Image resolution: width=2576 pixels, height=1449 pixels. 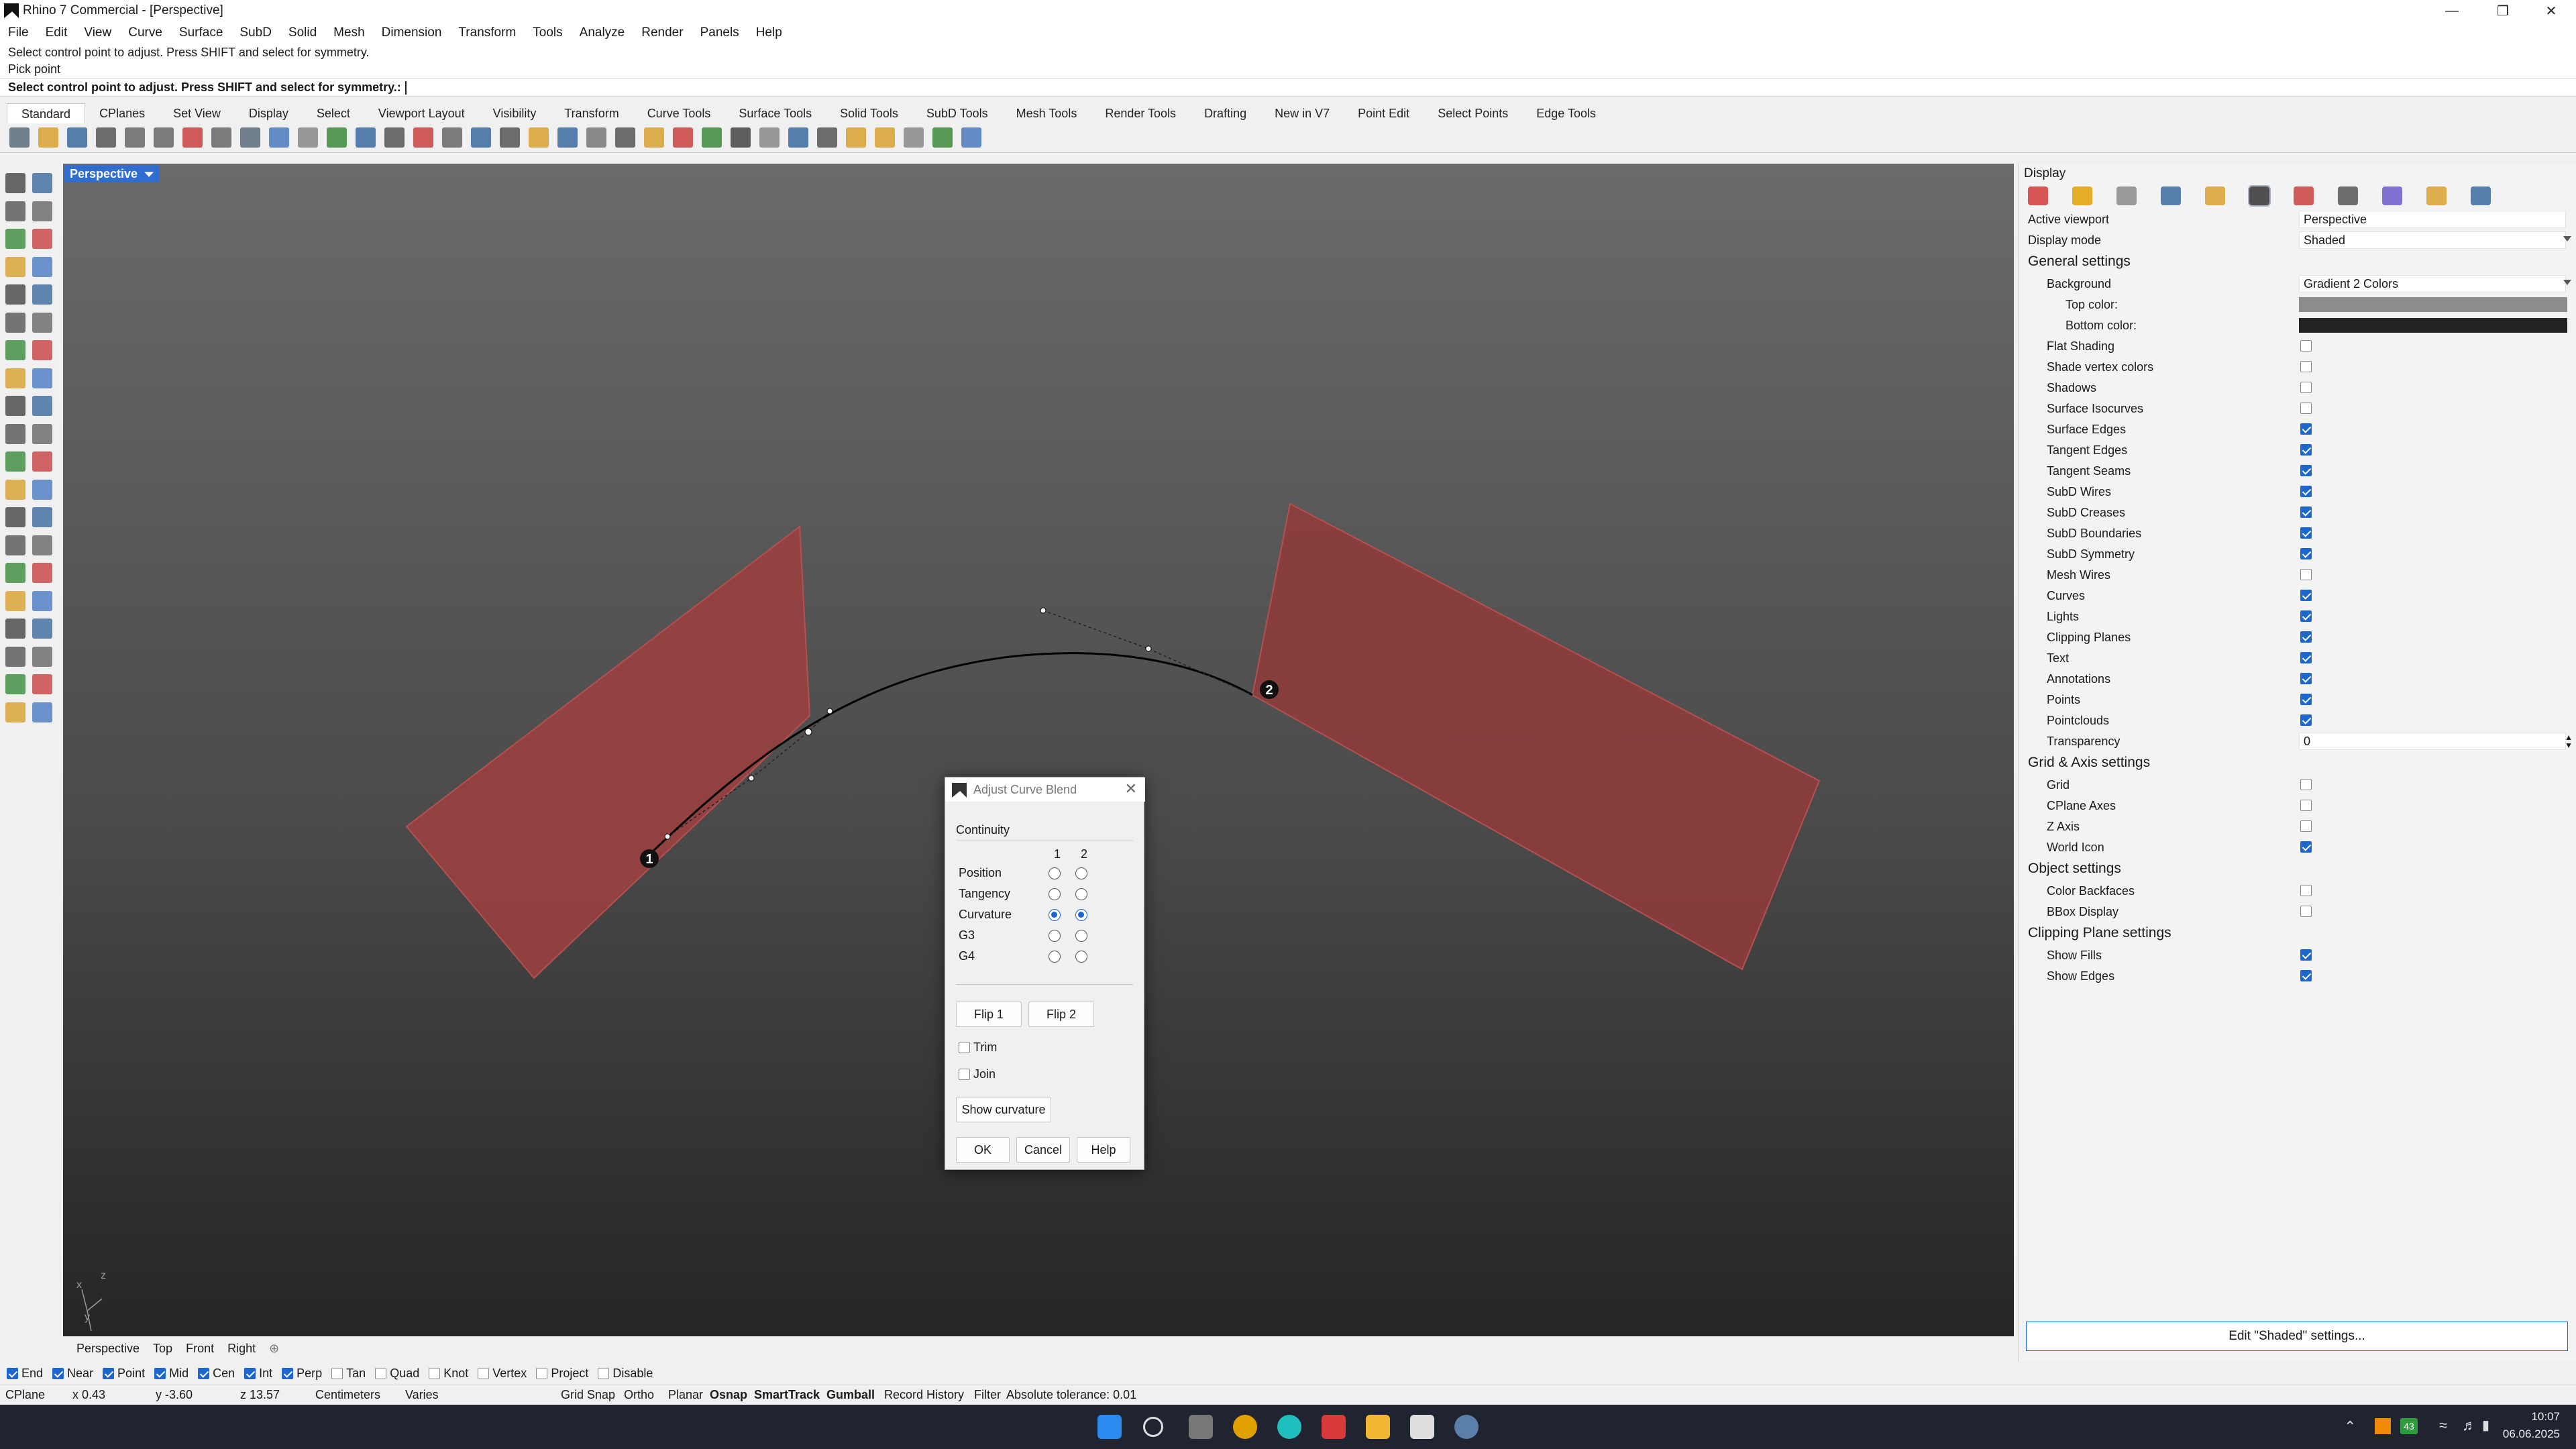 I want to click on display-icon, so click(x=2259, y=196).